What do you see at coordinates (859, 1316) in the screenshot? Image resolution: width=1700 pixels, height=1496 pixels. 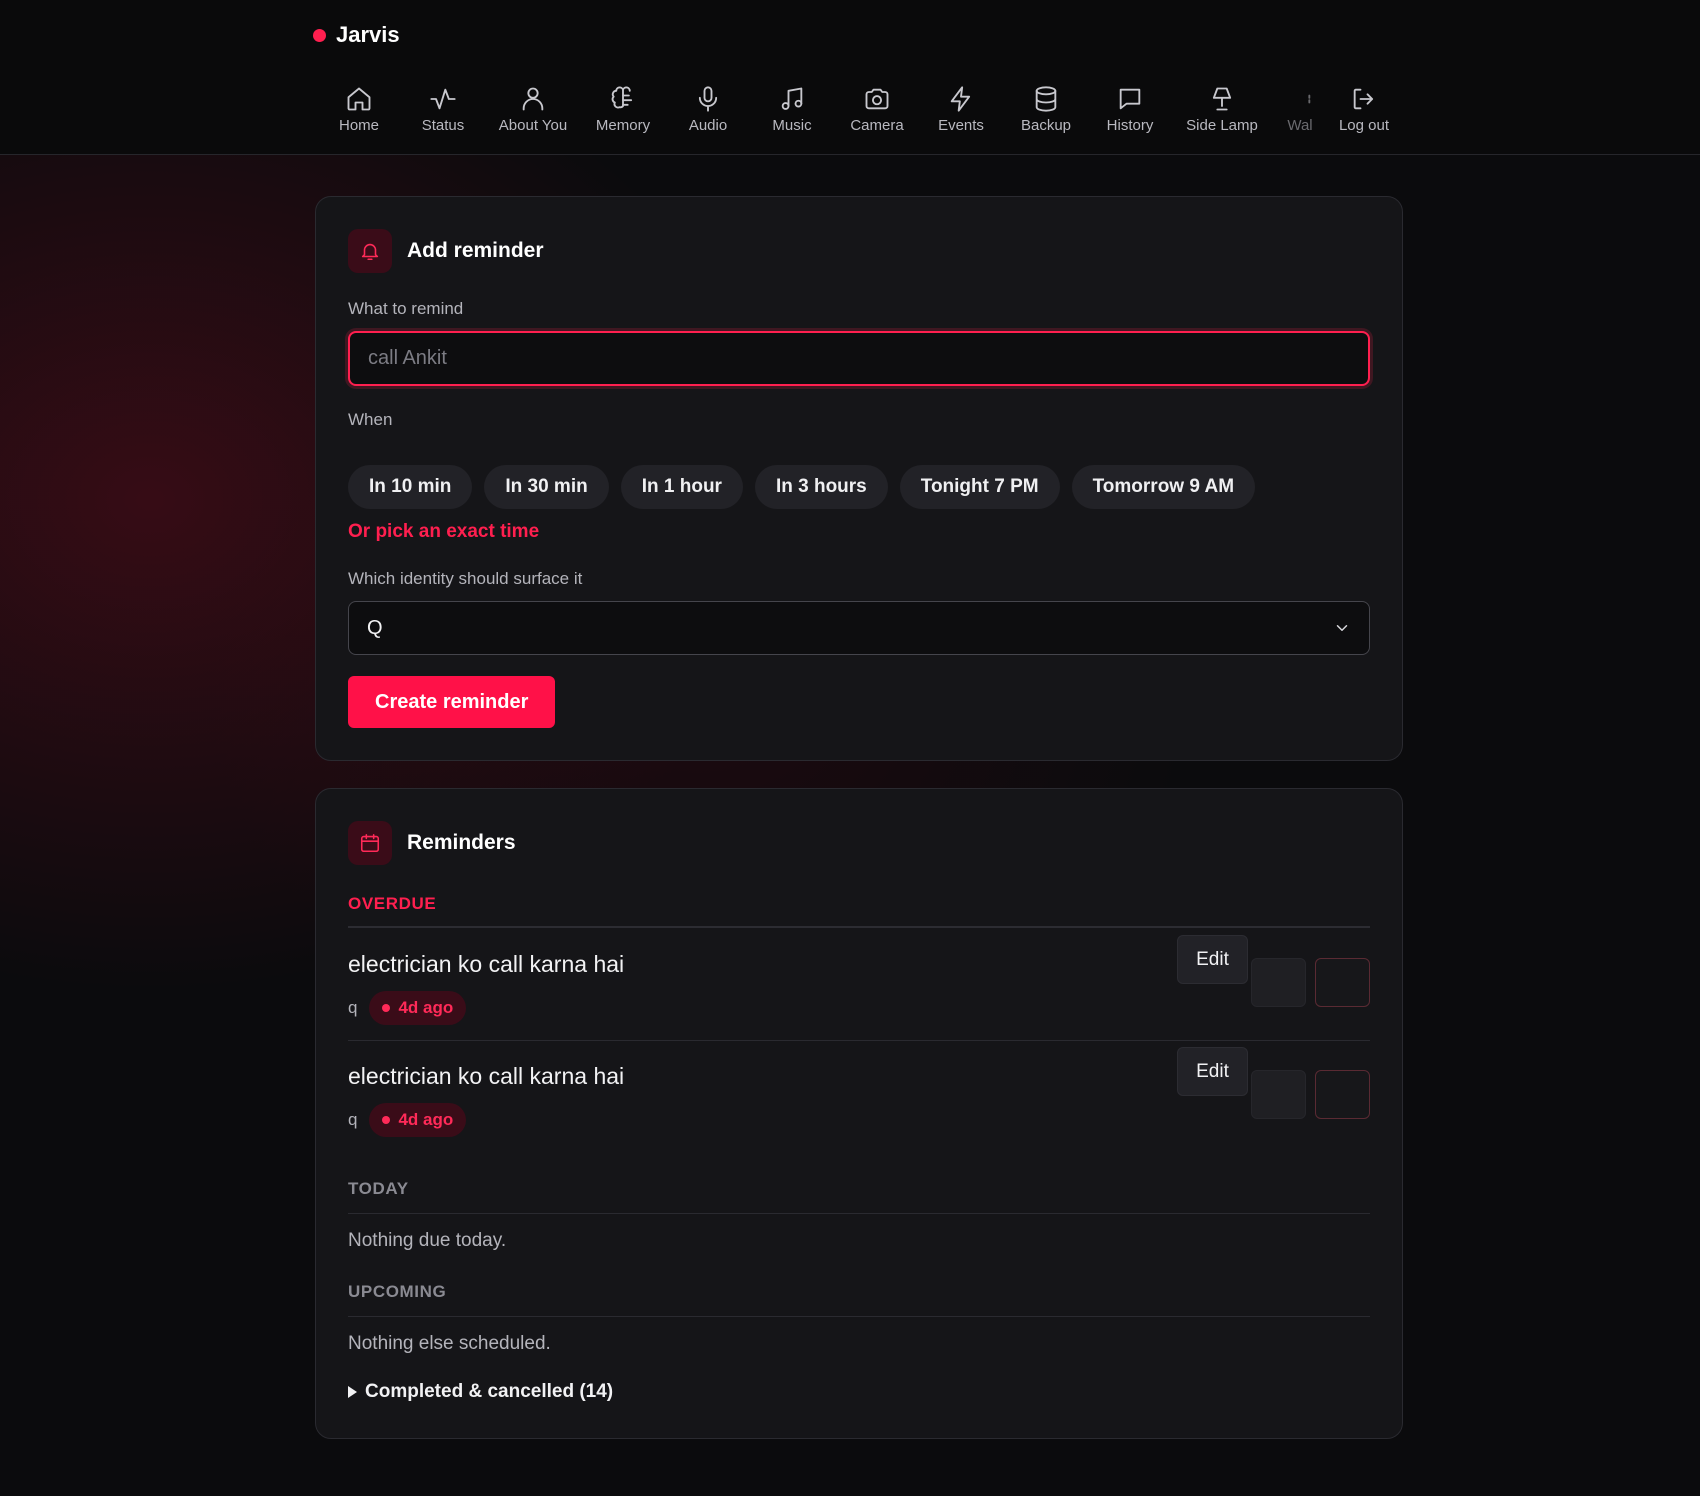 I see `upcoming-divider` at bounding box center [859, 1316].